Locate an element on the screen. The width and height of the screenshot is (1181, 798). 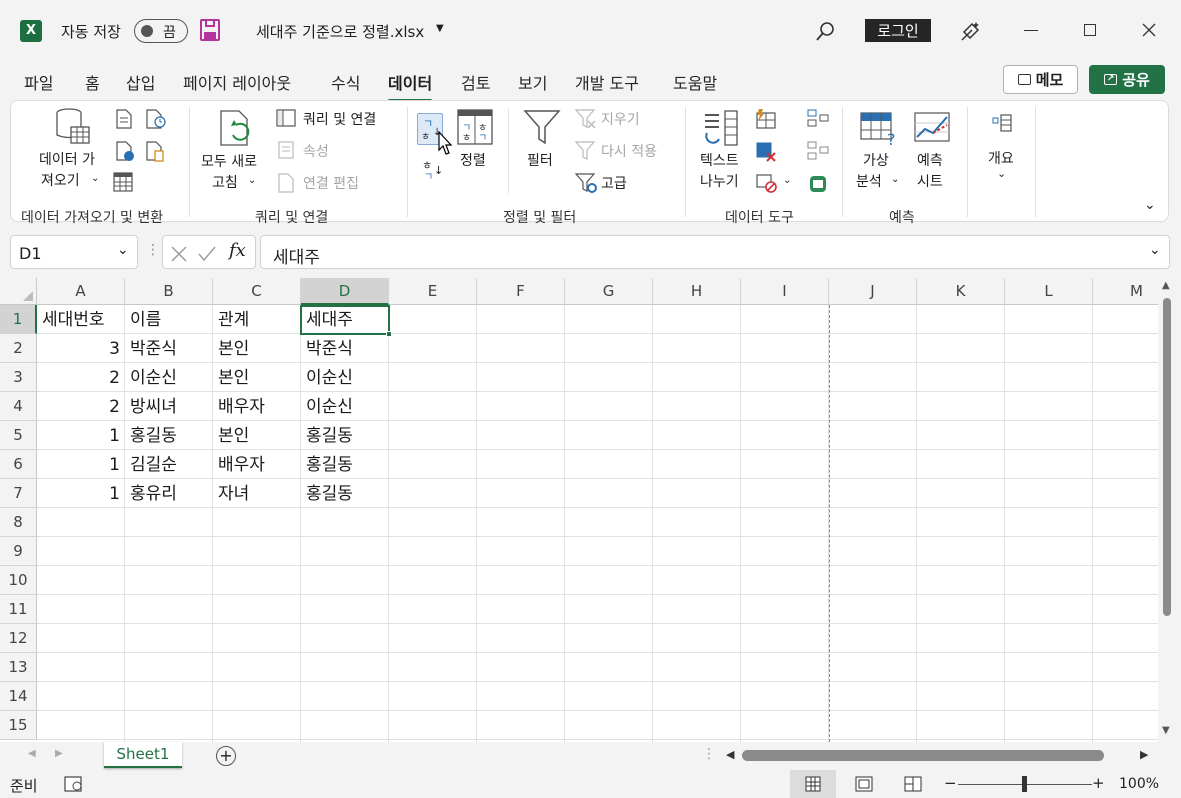
cell-c6: 배우자 is located at coordinates (257, 464).